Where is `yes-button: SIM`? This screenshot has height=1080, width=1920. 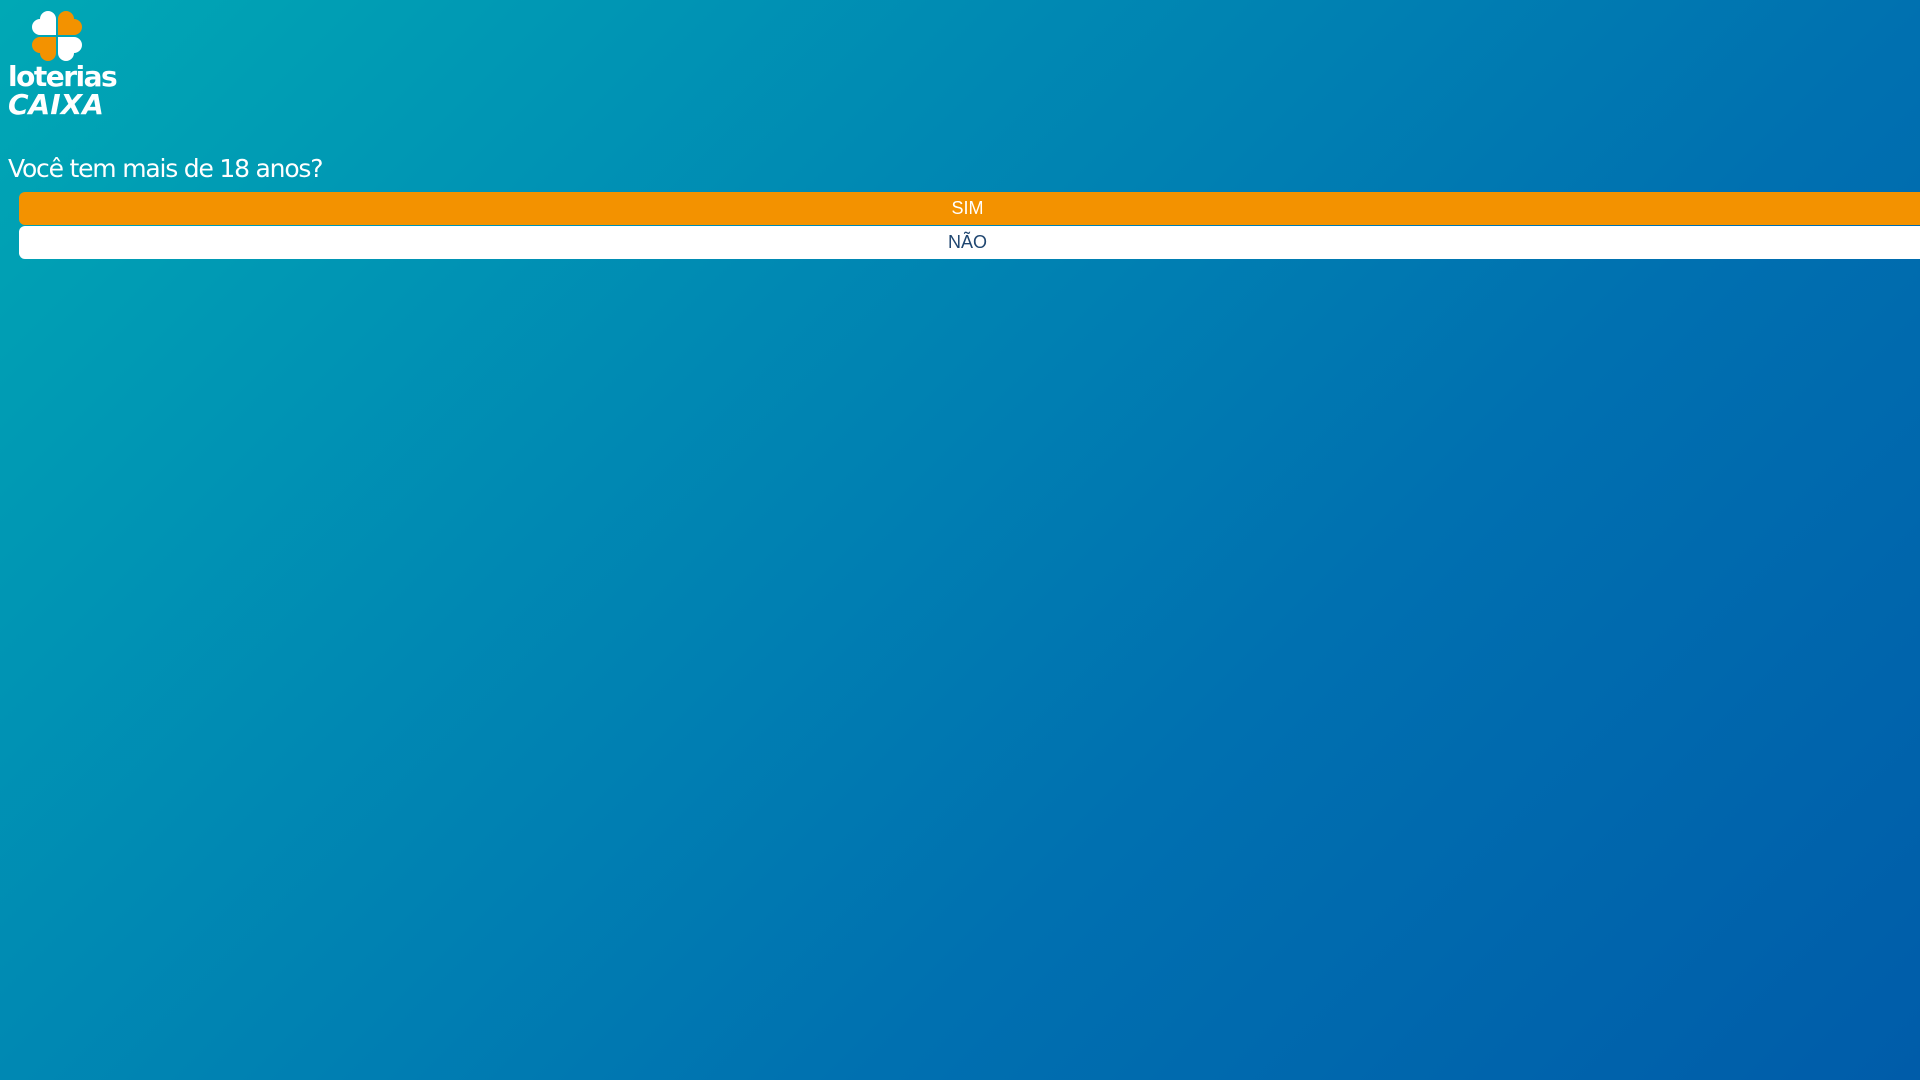
yes-button: SIM is located at coordinates (969, 208).